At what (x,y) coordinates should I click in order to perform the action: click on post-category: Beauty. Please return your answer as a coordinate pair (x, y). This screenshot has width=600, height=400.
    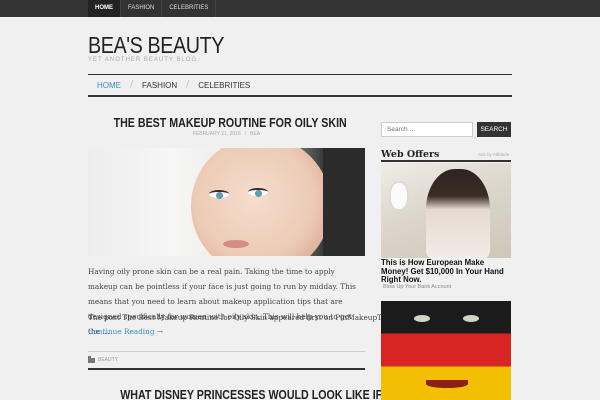
    Looking at the image, I should click on (108, 360).